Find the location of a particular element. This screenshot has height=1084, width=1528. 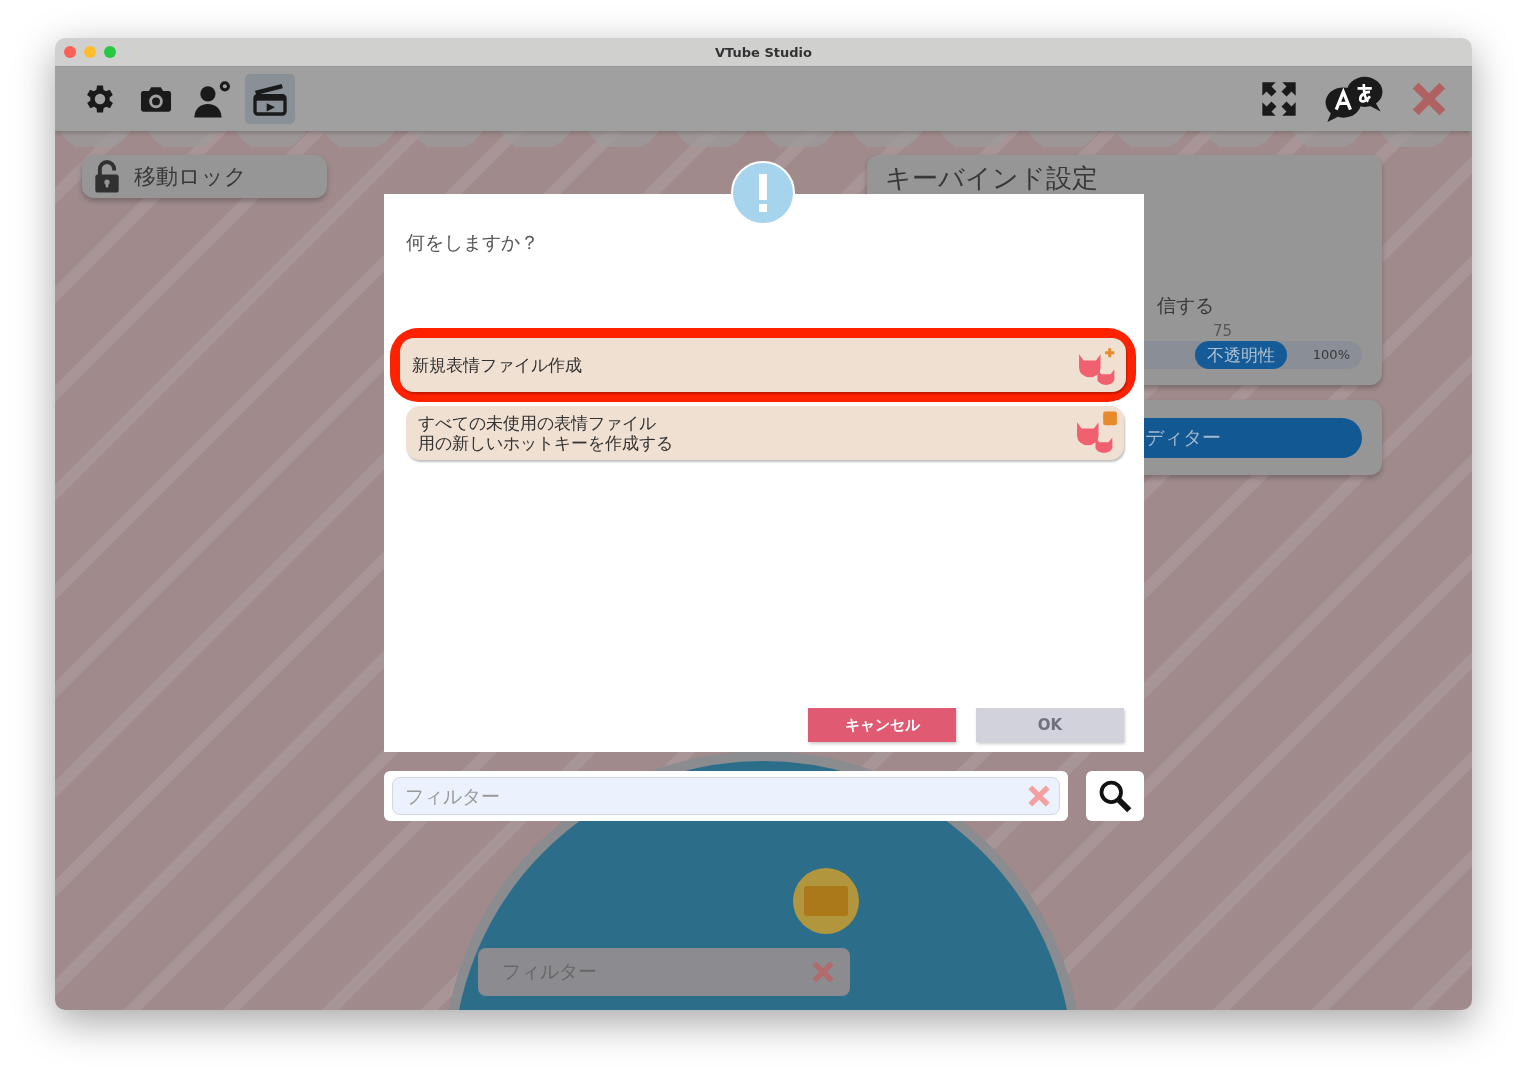

option-label: 新規表情ファイル作成 is located at coordinates (497, 365).